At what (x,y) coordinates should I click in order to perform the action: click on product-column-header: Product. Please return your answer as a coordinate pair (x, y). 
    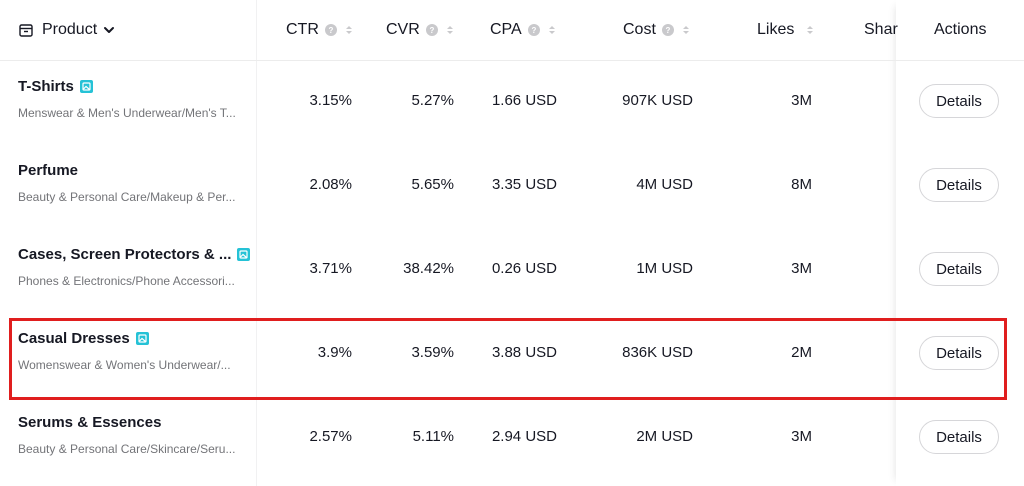
    Looking at the image, I should click on (66, 30).